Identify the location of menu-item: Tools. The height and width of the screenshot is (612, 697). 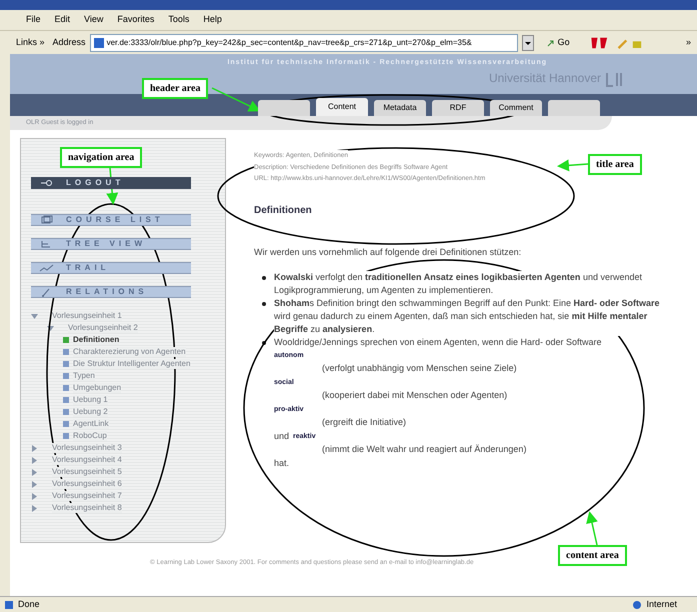
(179, 20).